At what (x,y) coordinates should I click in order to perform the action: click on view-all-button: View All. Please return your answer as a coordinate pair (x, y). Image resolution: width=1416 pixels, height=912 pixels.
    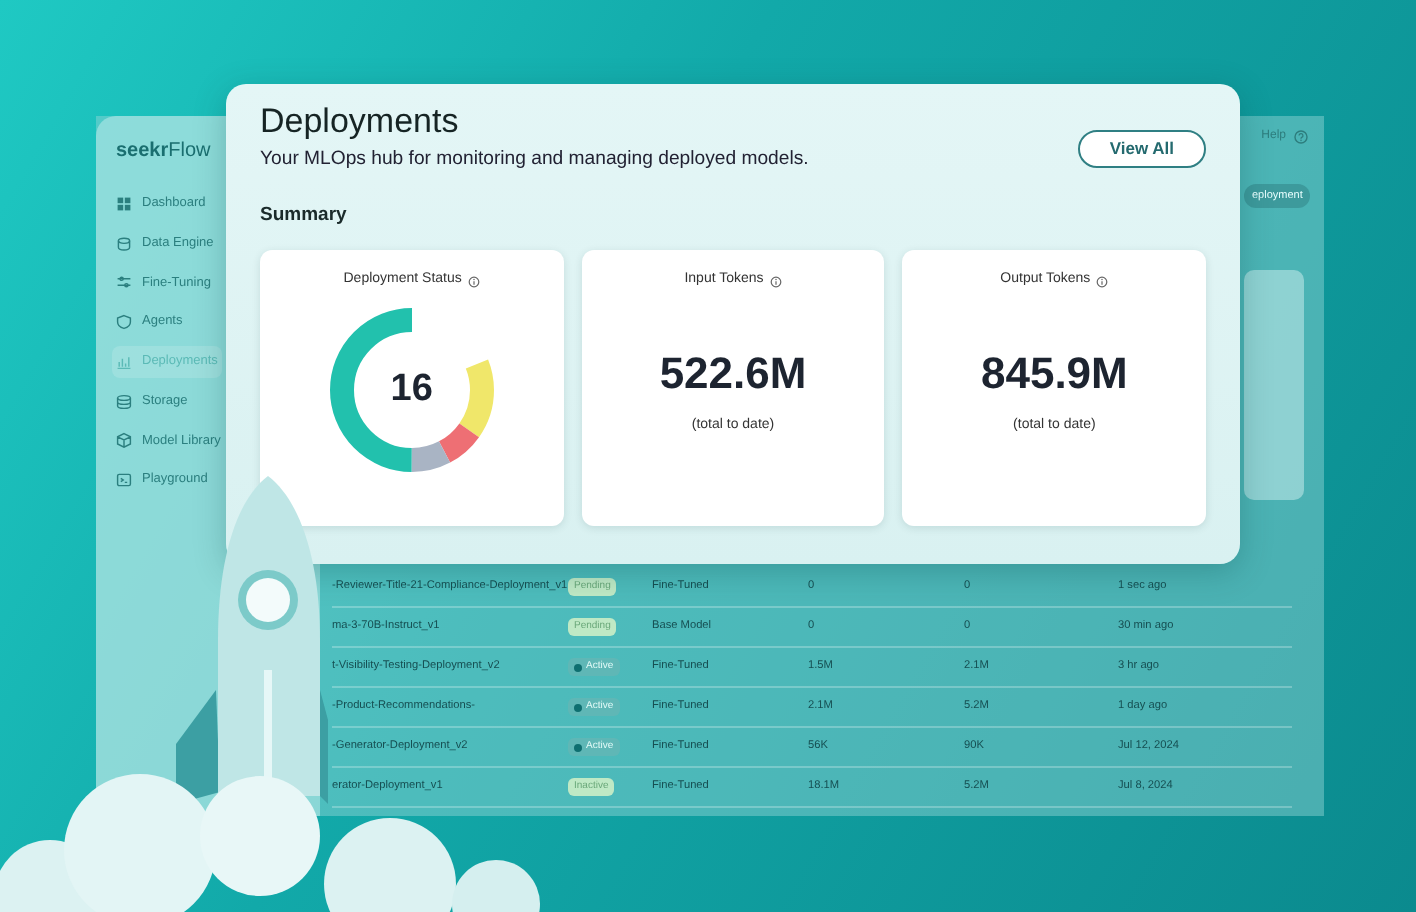
    Looking at the image, I should click on (1141, 149).